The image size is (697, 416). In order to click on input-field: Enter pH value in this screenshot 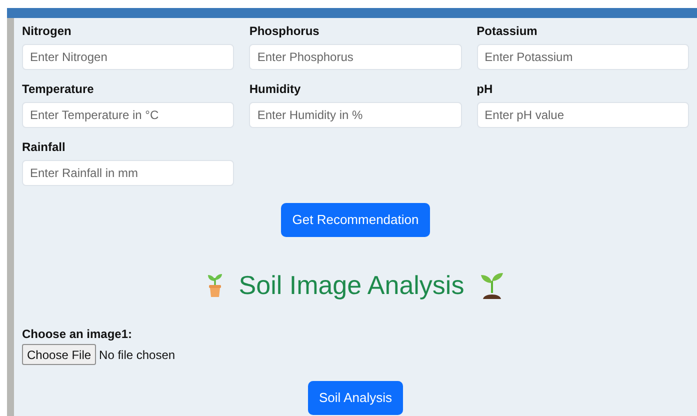, I will do `click(582, 115)`.